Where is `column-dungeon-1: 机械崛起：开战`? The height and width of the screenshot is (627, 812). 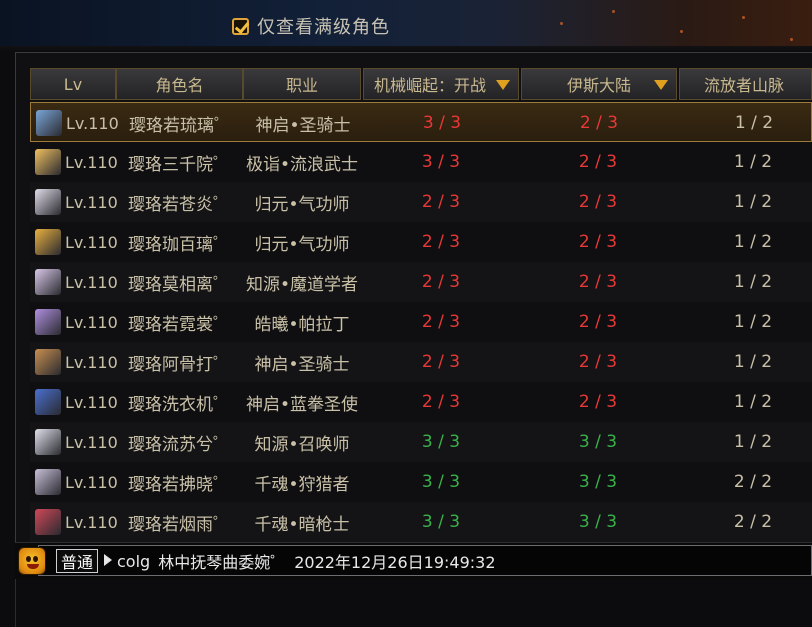 column-dungeon-1: 机械崛起：开战 is located at coordinates (441, 84).